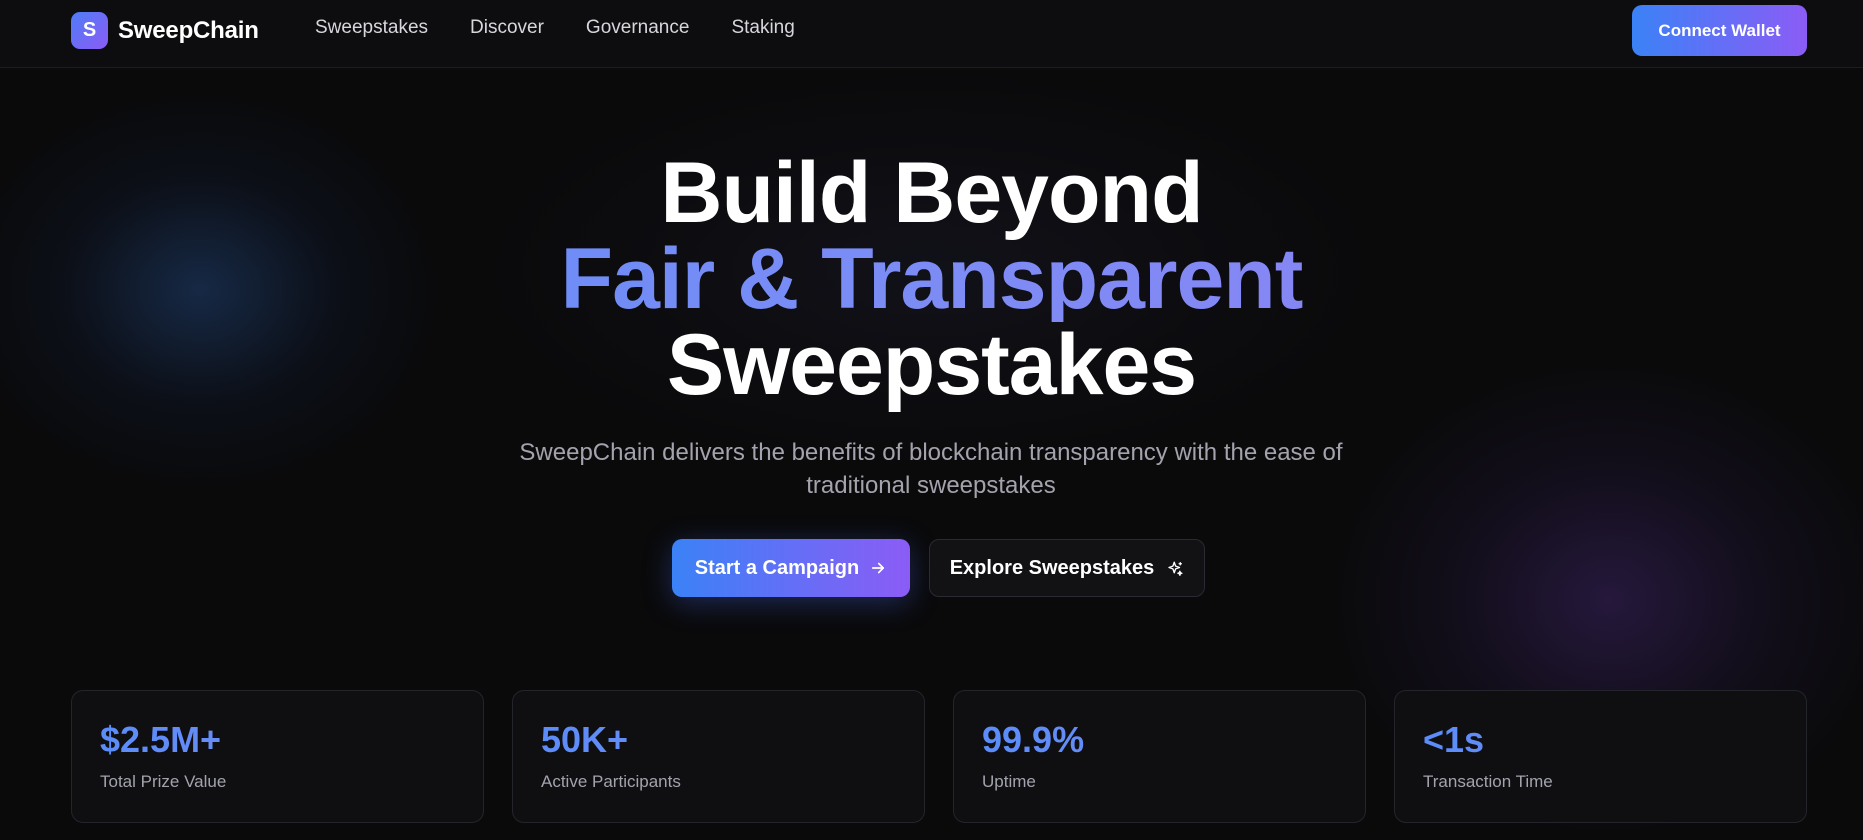 The image size is (1863, 840). Describe the element at coordinates (931, 365) in the screenshot. I see `hero-title-line-3: Sweepstakes` at that location.